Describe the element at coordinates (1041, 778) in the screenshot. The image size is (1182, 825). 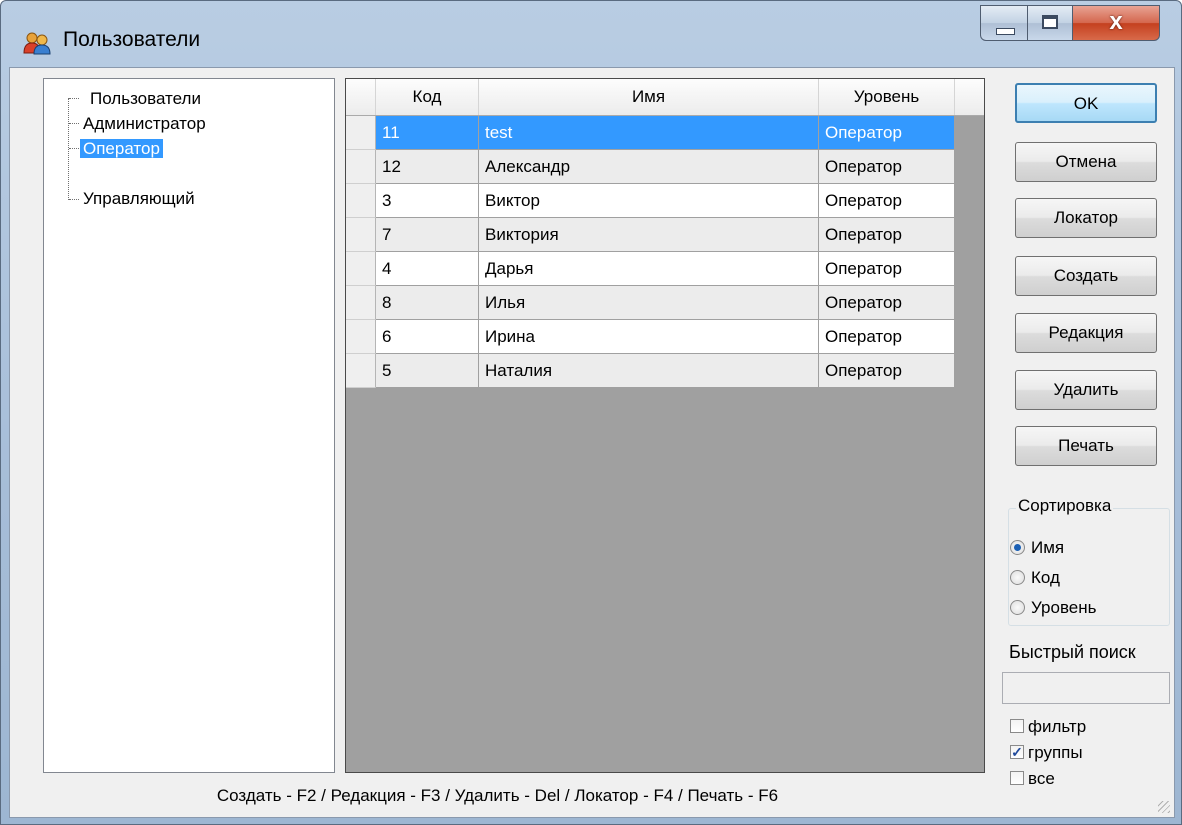
I see `checkbox-label: все` at that location.